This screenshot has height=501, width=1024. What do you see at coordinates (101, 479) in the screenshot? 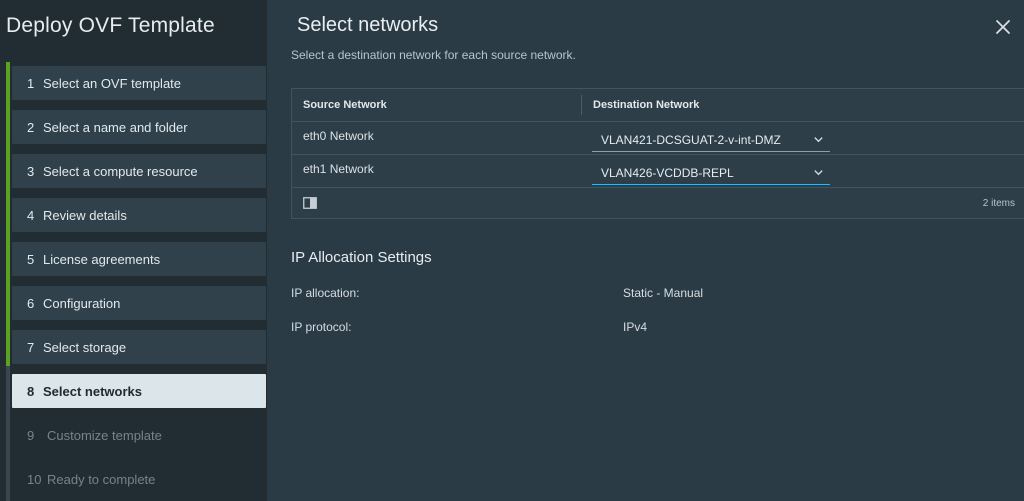
I see `step-label: Ready to complete` at bounding box center [101, 479].